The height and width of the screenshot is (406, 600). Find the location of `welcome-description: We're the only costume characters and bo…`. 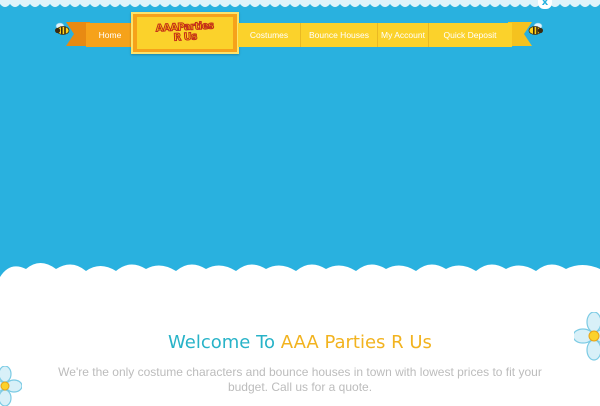

welcome-description: We're the only costume characters and bo… is located at coordinates (300, 379).